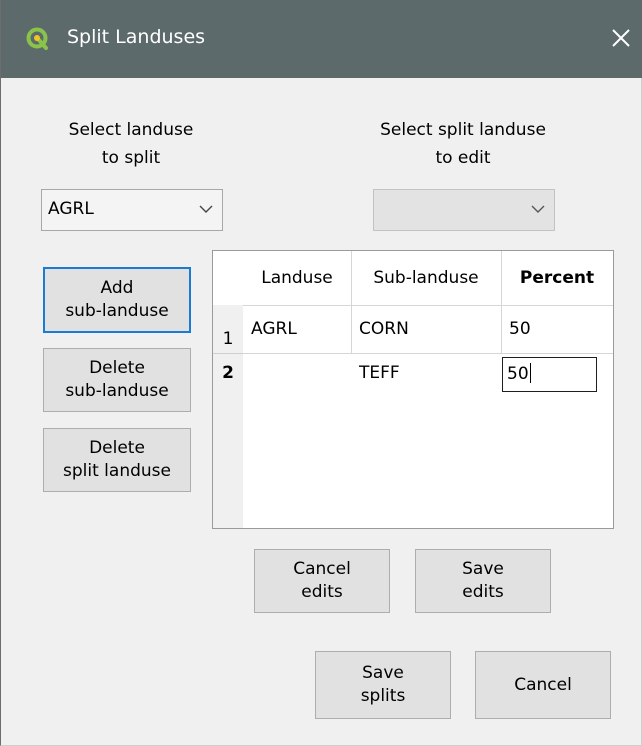 Image resolution: width=642 pixels, height=746 pixels. What do you see at coordinates (463, 144) in the screenshot?
I see `select-split-landuse-label: Select split landuse to edit` at bounding box center [463, 144].